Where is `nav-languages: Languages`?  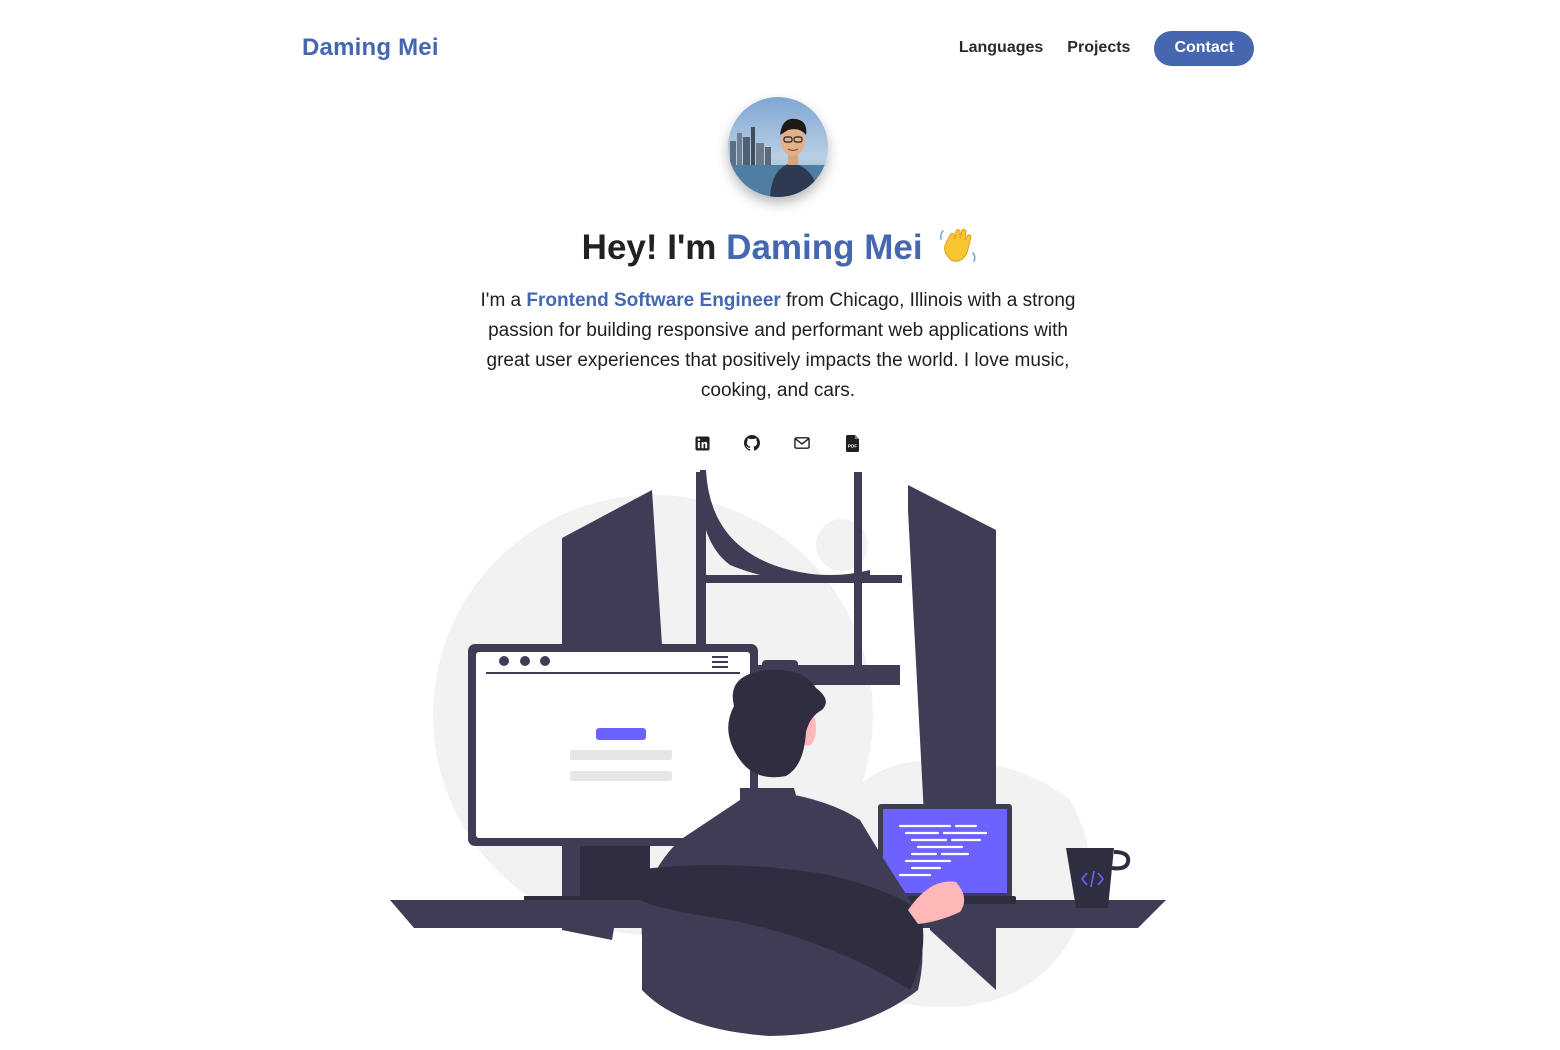
nav-languages: Languages is located at coordinates (1001, 48).